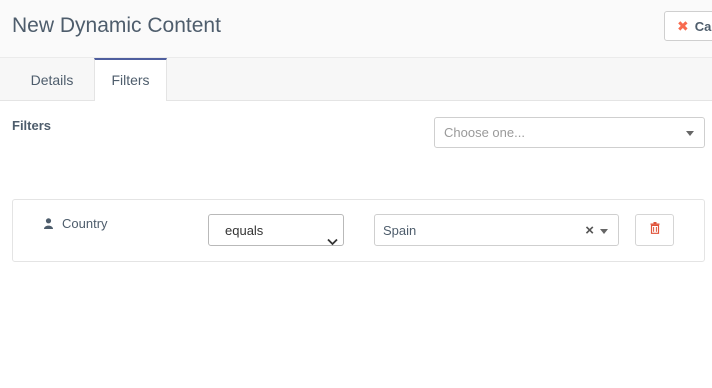  What do you see at coordinates (48, 223) in the screenshot?
I see `user-icon` at bounding box center [48, 223].